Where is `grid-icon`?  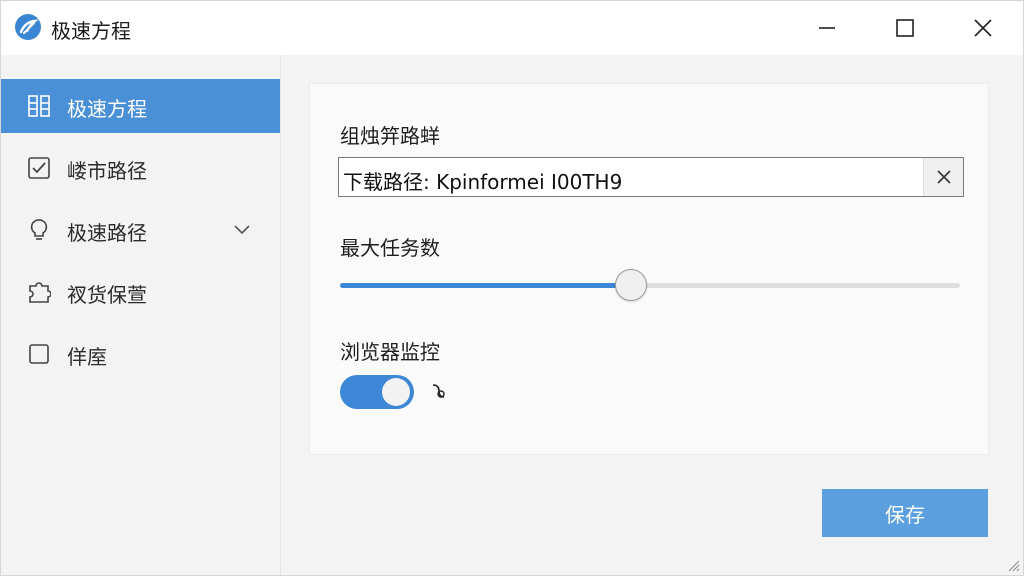
grid-icon is located at coordinates (39, 106).